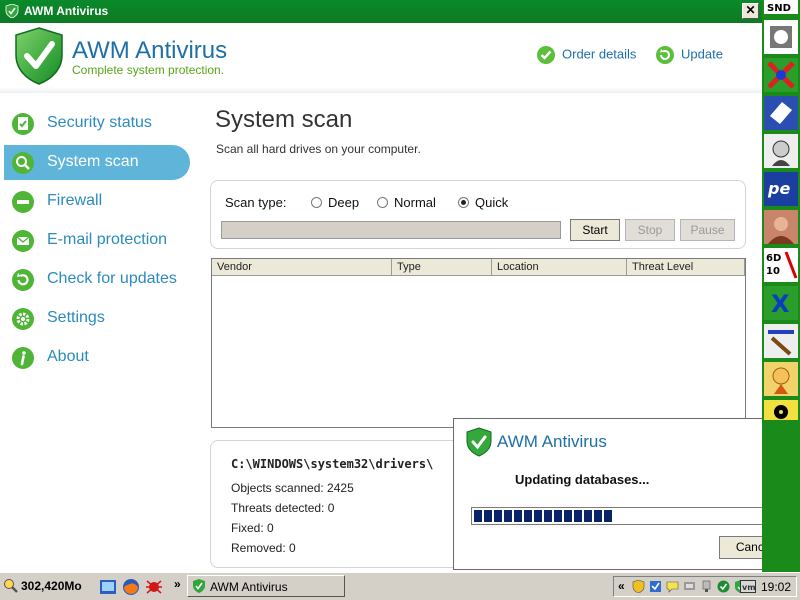  I want to click on desktop-icon-strip: SND pe 6D 10 X, so click(781, 286).